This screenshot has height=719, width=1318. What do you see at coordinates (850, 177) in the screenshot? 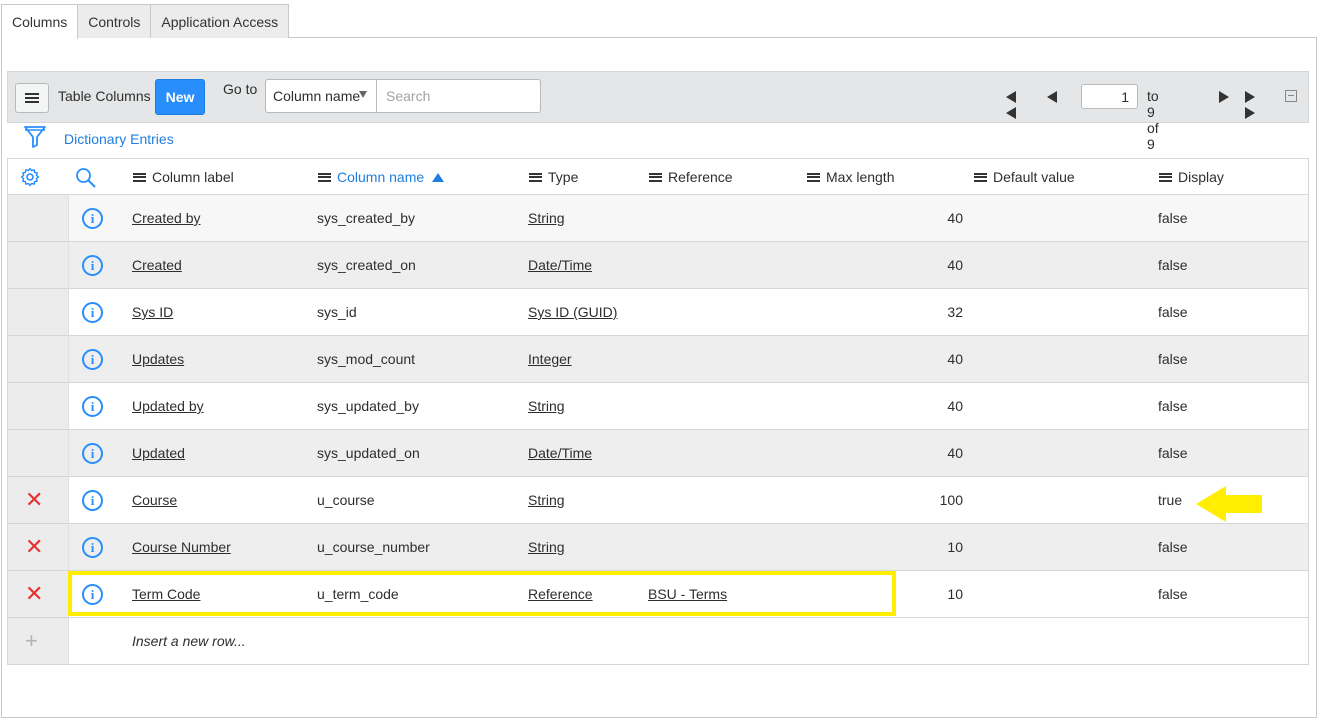
I see `header-max-length: Max length` at bounding box center [850, 177].